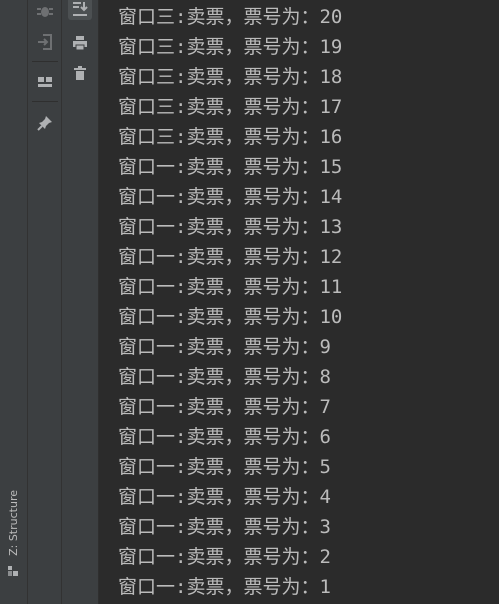 The image size is (499, 604). Describe the element at coordinates (230, 227) in the screenshot. I see `console-line: 窗口一:卖票，票号为：13` at that location.